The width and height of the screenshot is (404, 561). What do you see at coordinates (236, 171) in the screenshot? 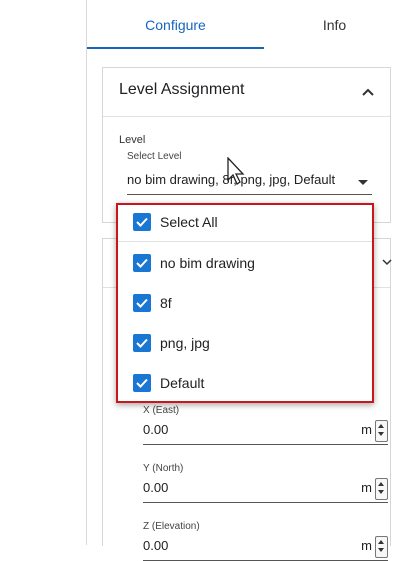
I see `mouse-pointer-icon` at bounding box center [236, 171].